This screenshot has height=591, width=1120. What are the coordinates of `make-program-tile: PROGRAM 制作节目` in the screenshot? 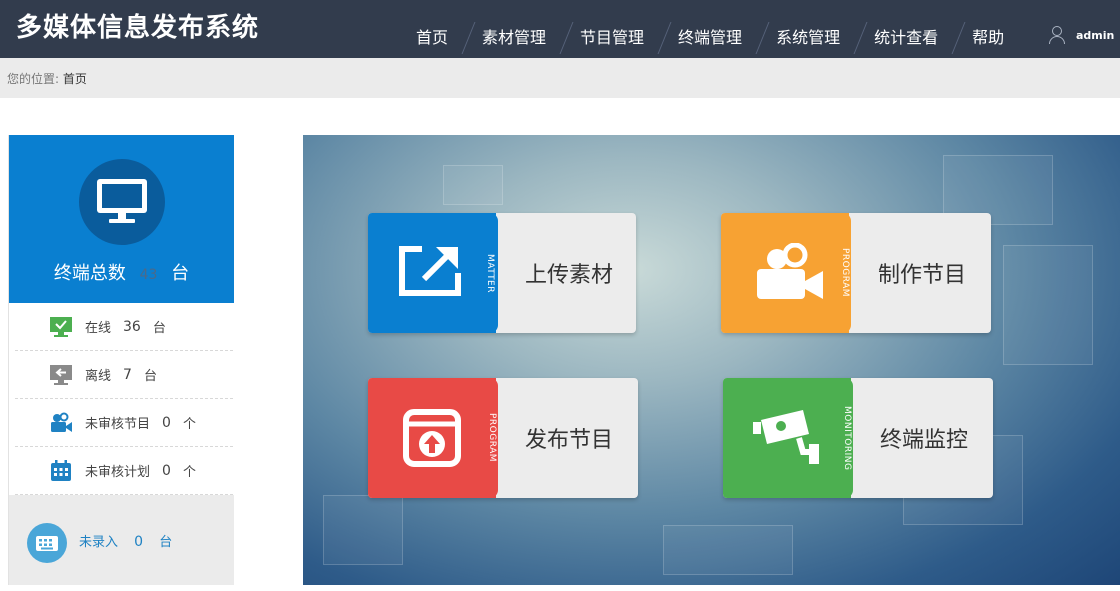 It's located at (856, 273).